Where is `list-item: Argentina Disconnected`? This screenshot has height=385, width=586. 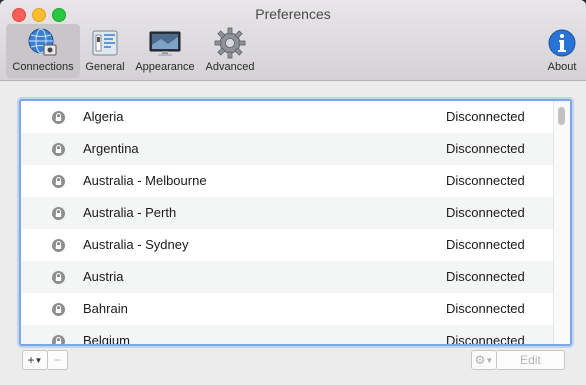 list-item: Argentina Disconnected is located at coordinates (295, 149).